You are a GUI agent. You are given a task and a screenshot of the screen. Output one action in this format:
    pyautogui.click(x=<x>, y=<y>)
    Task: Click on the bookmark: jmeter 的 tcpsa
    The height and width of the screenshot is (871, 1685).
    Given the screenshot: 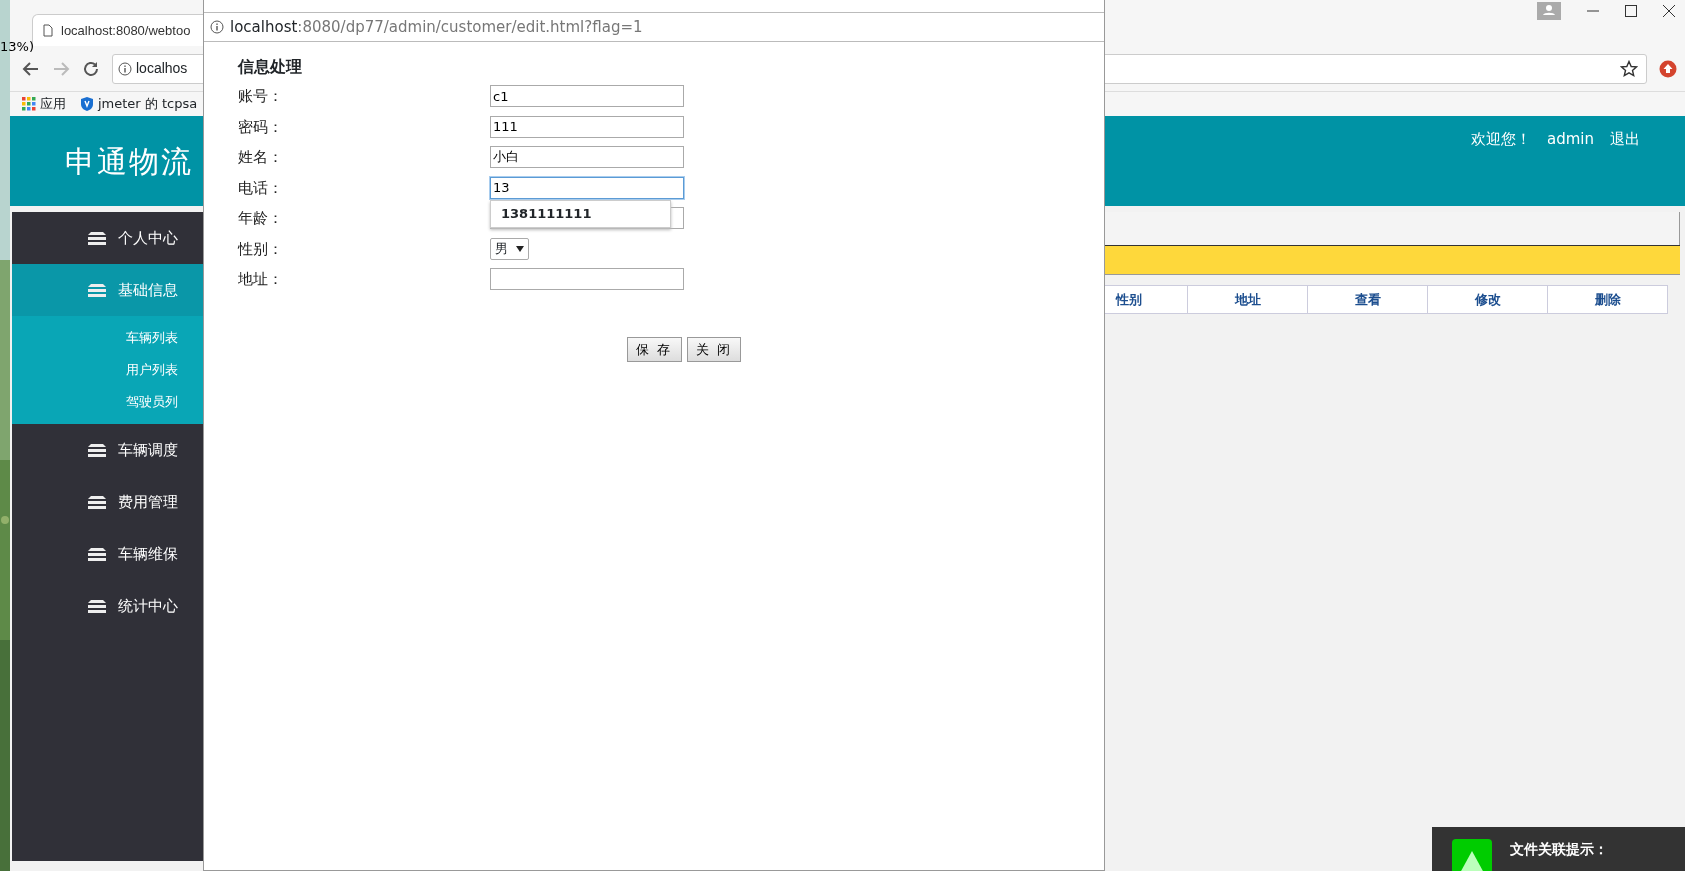 What is the action you would take?
    pyautogui.click(x=139, y=104)
    